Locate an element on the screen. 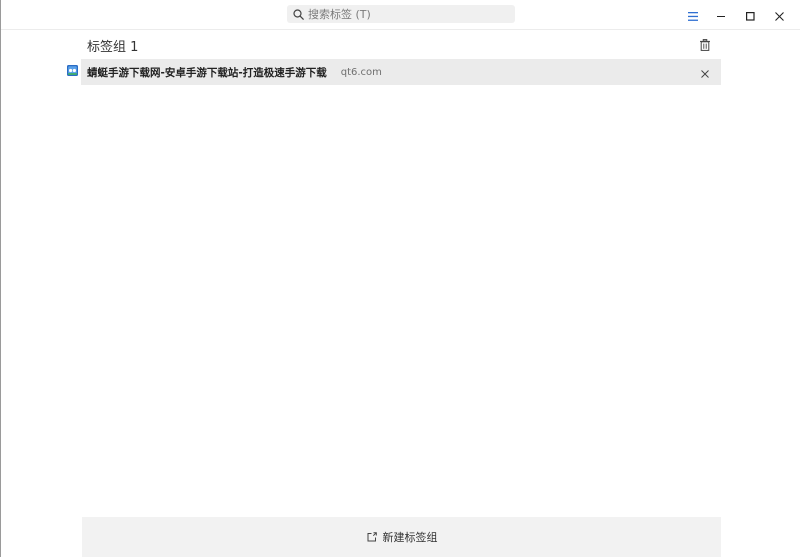  site-favicon-icon is located at coordinates (72, 70).